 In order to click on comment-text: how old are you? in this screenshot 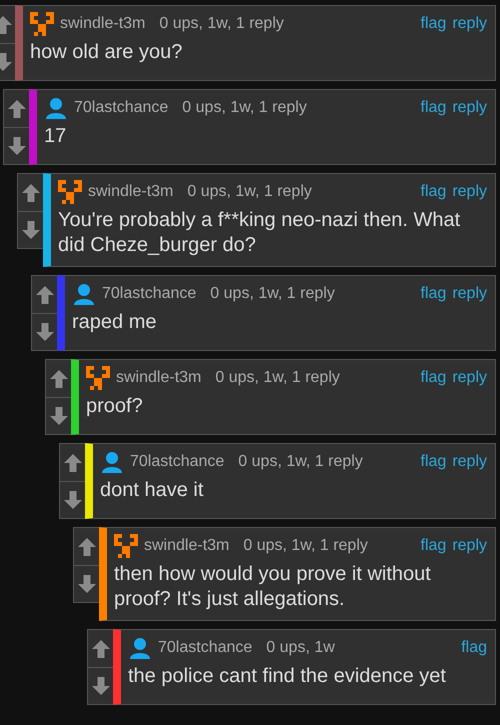, I will do `click(107, 52)`.